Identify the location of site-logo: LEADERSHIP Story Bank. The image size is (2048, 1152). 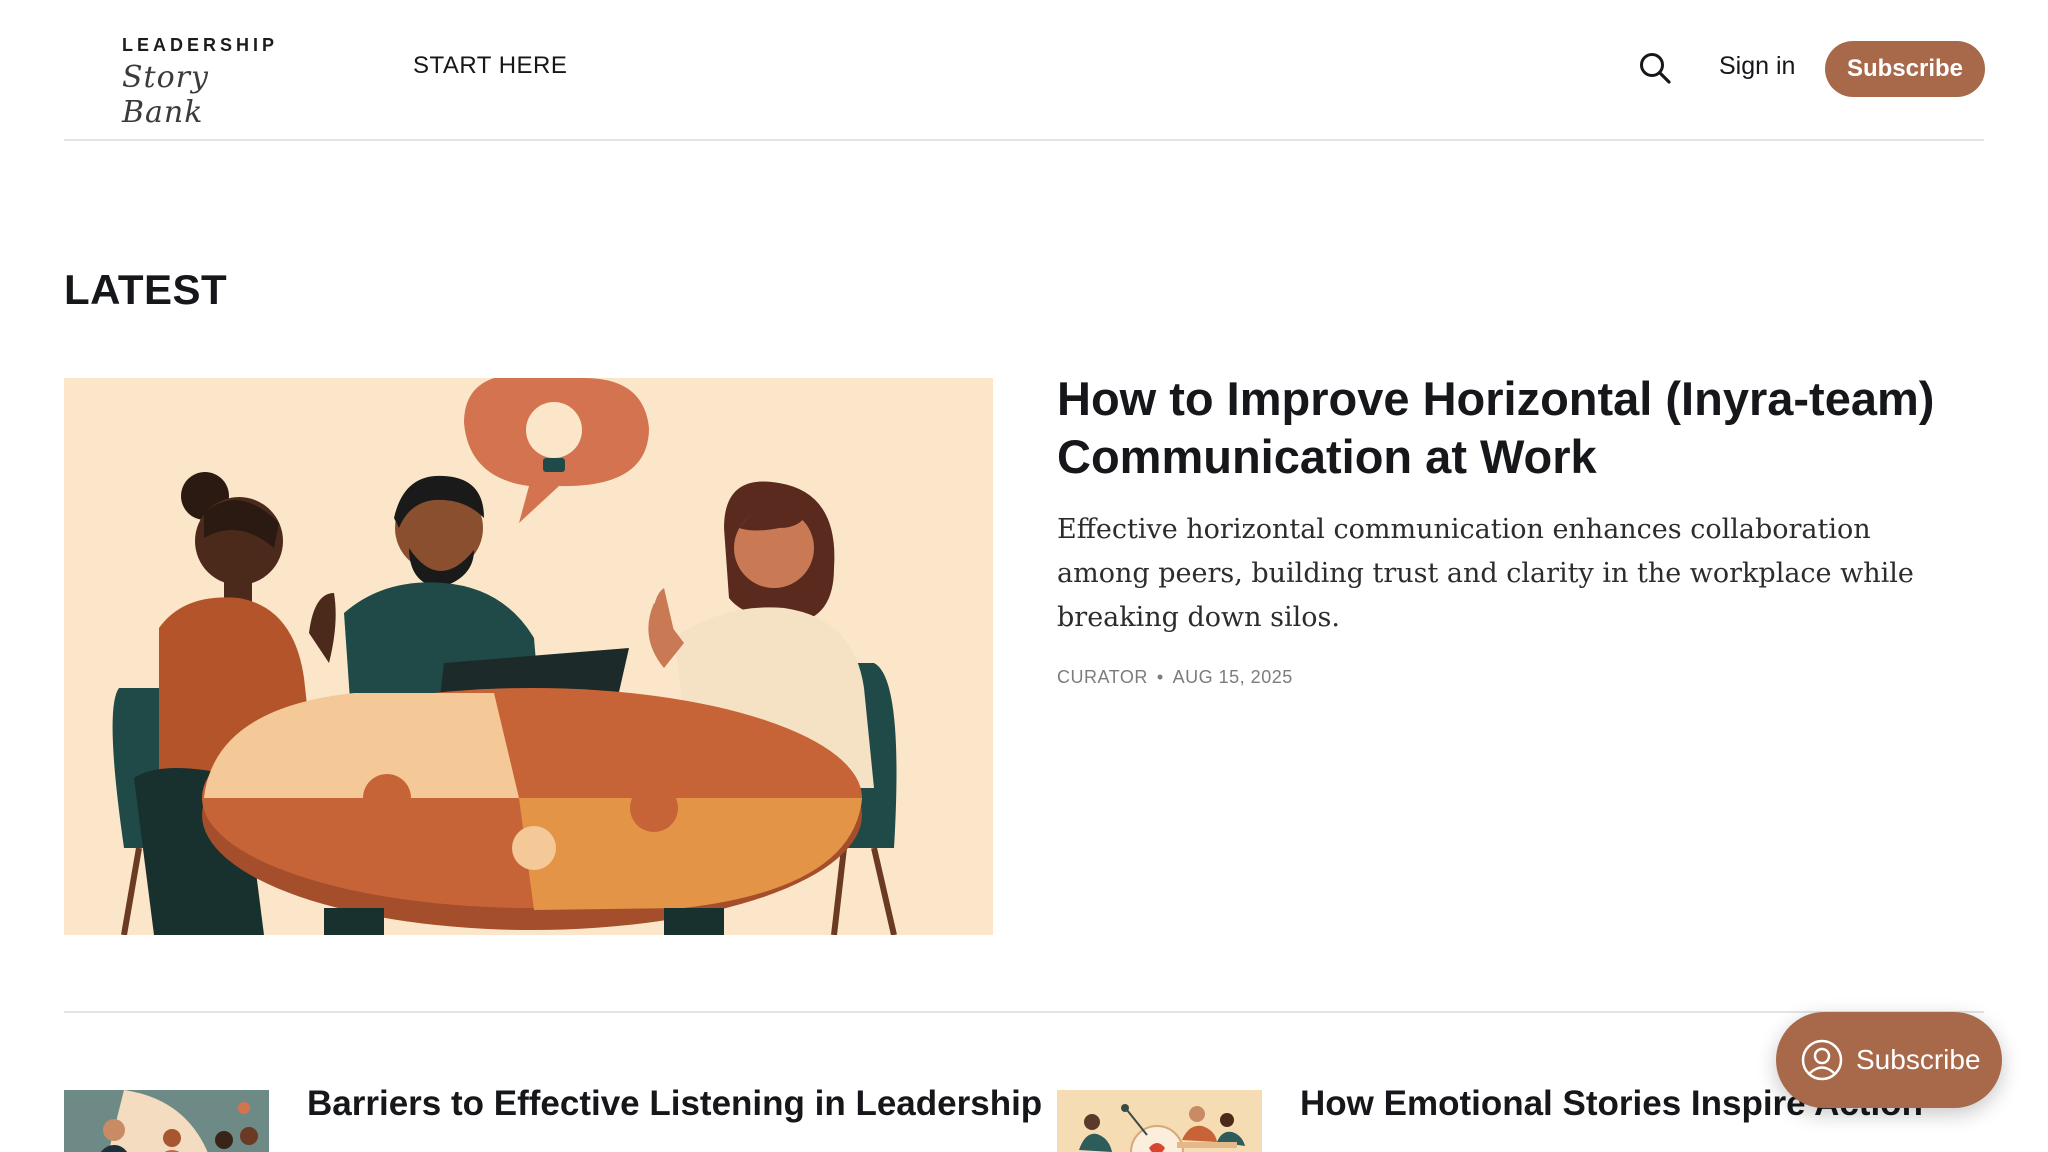
(198, 81).